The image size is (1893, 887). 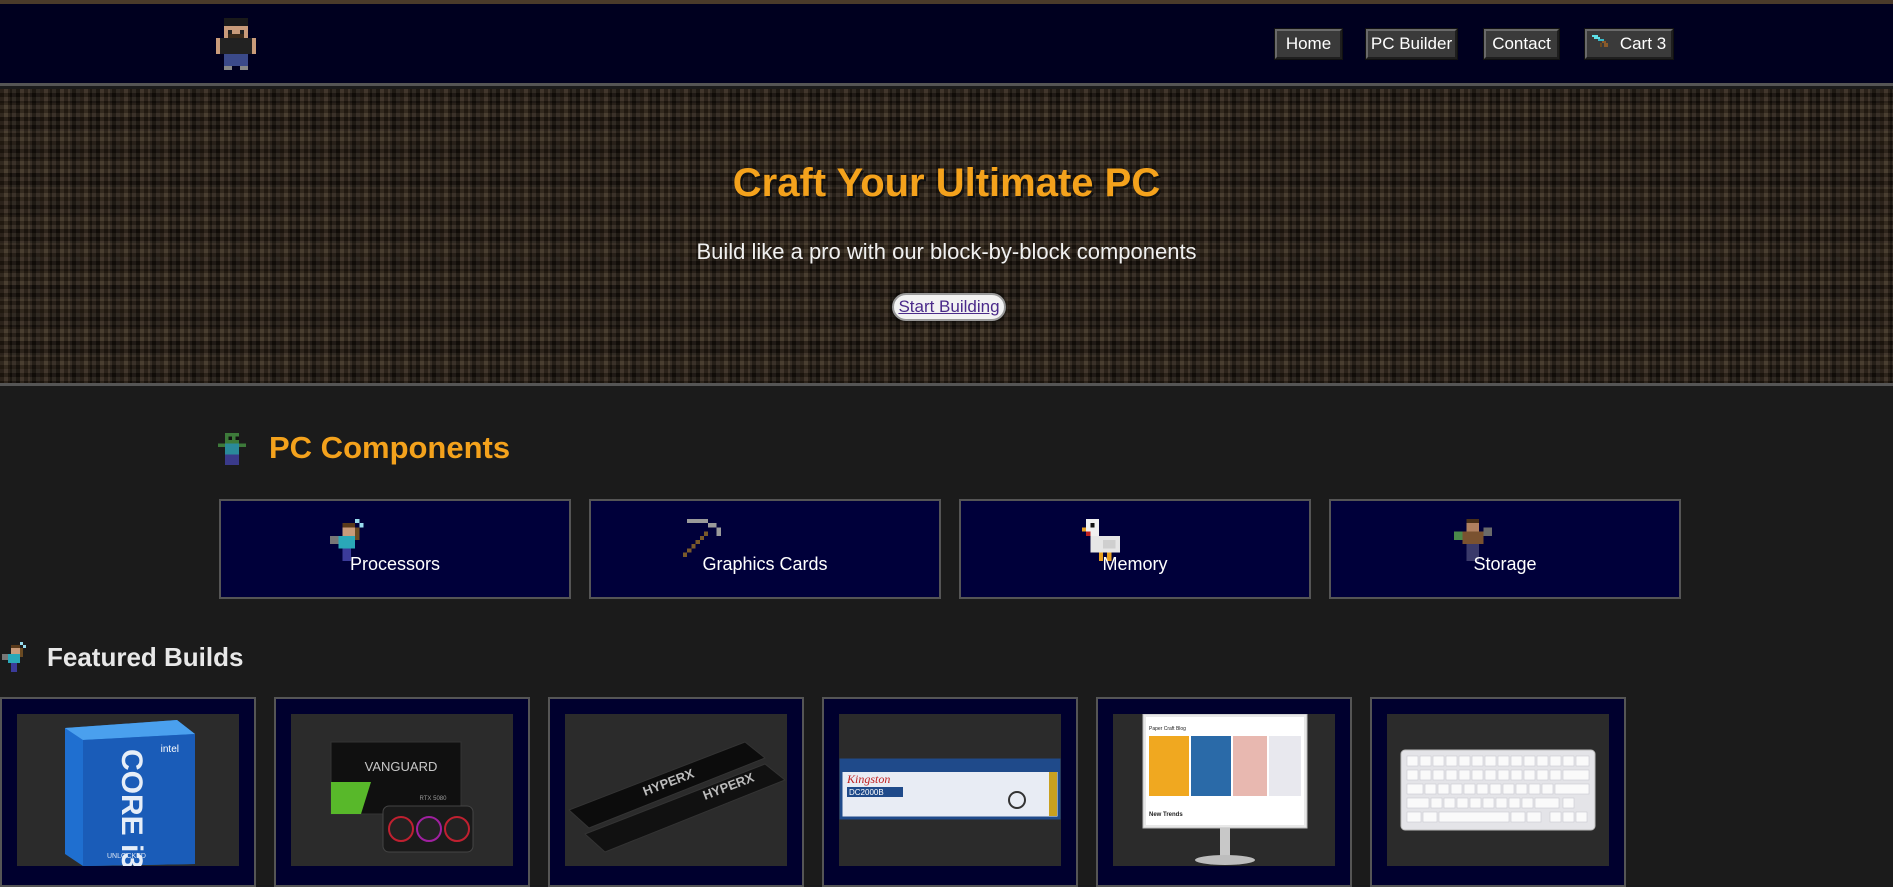 I want to click on monitor-screen-title: Paper Craft Blog, so click(x=1167, y=729).